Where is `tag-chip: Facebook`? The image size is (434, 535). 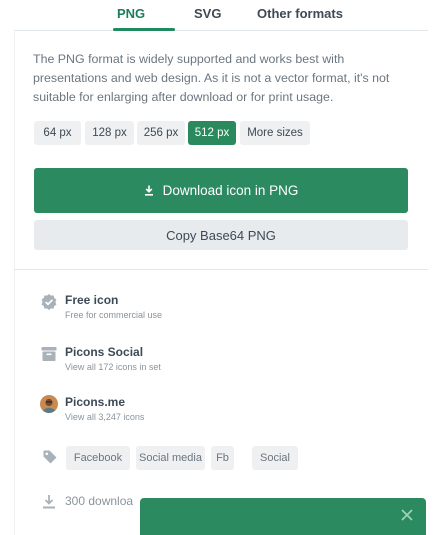
tag-chip: Facebook is located at coordinates (98, 458).